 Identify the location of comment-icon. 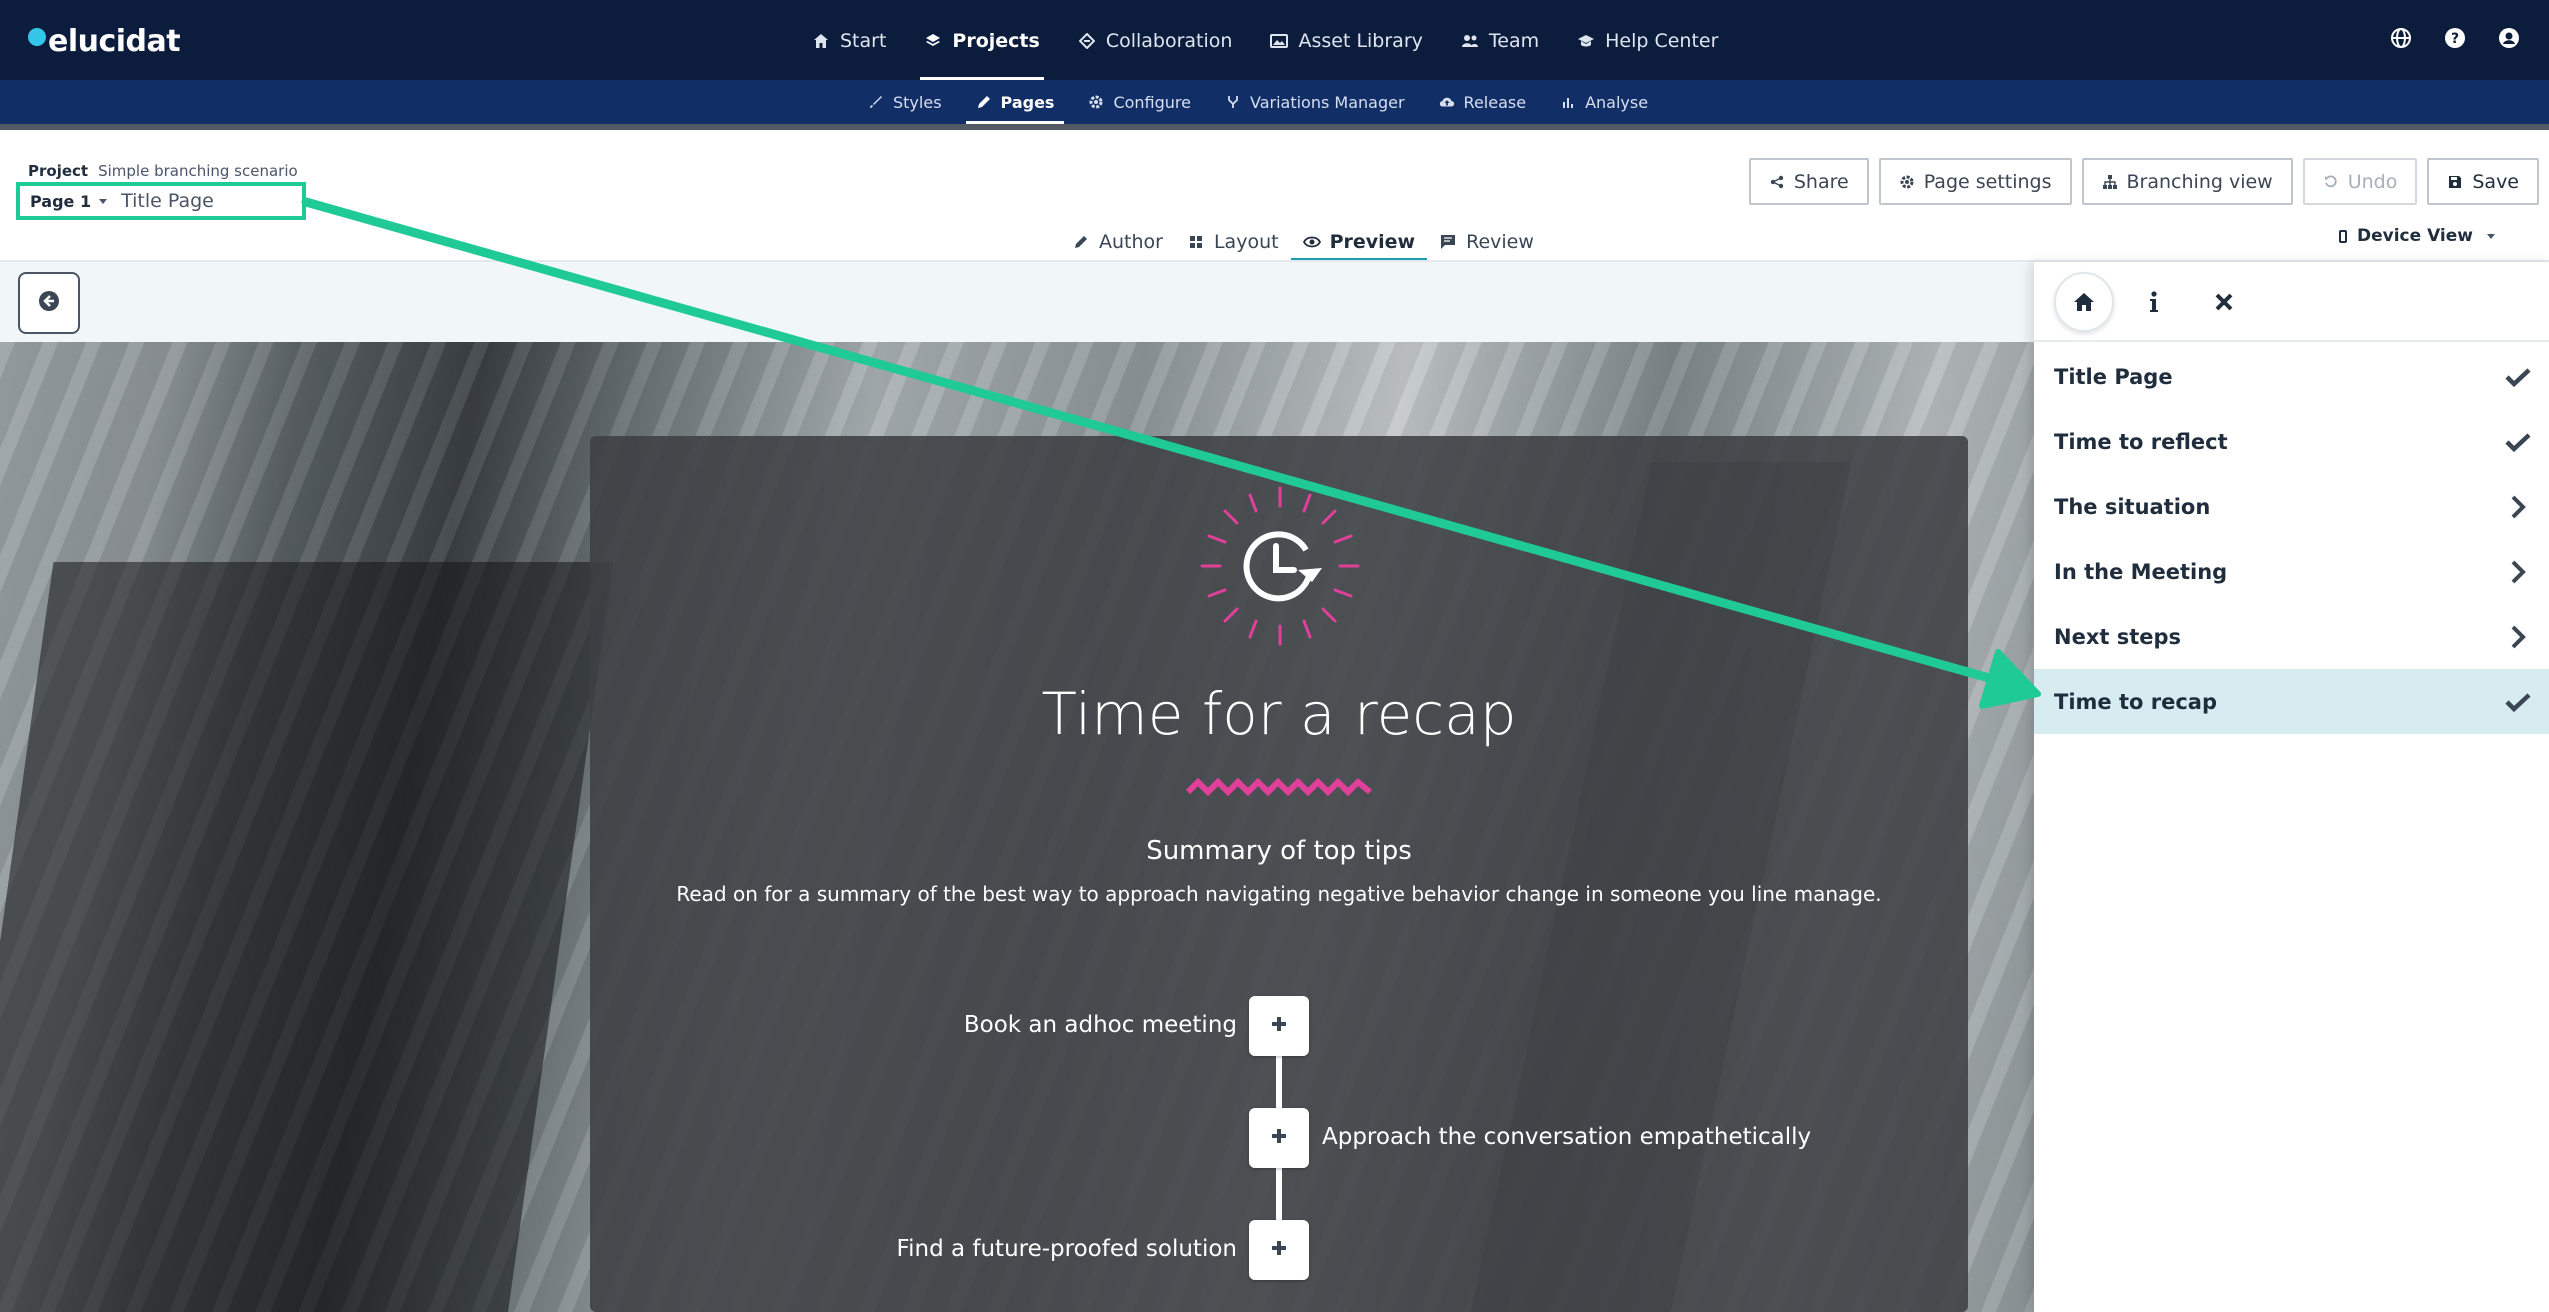
(1448, 242).